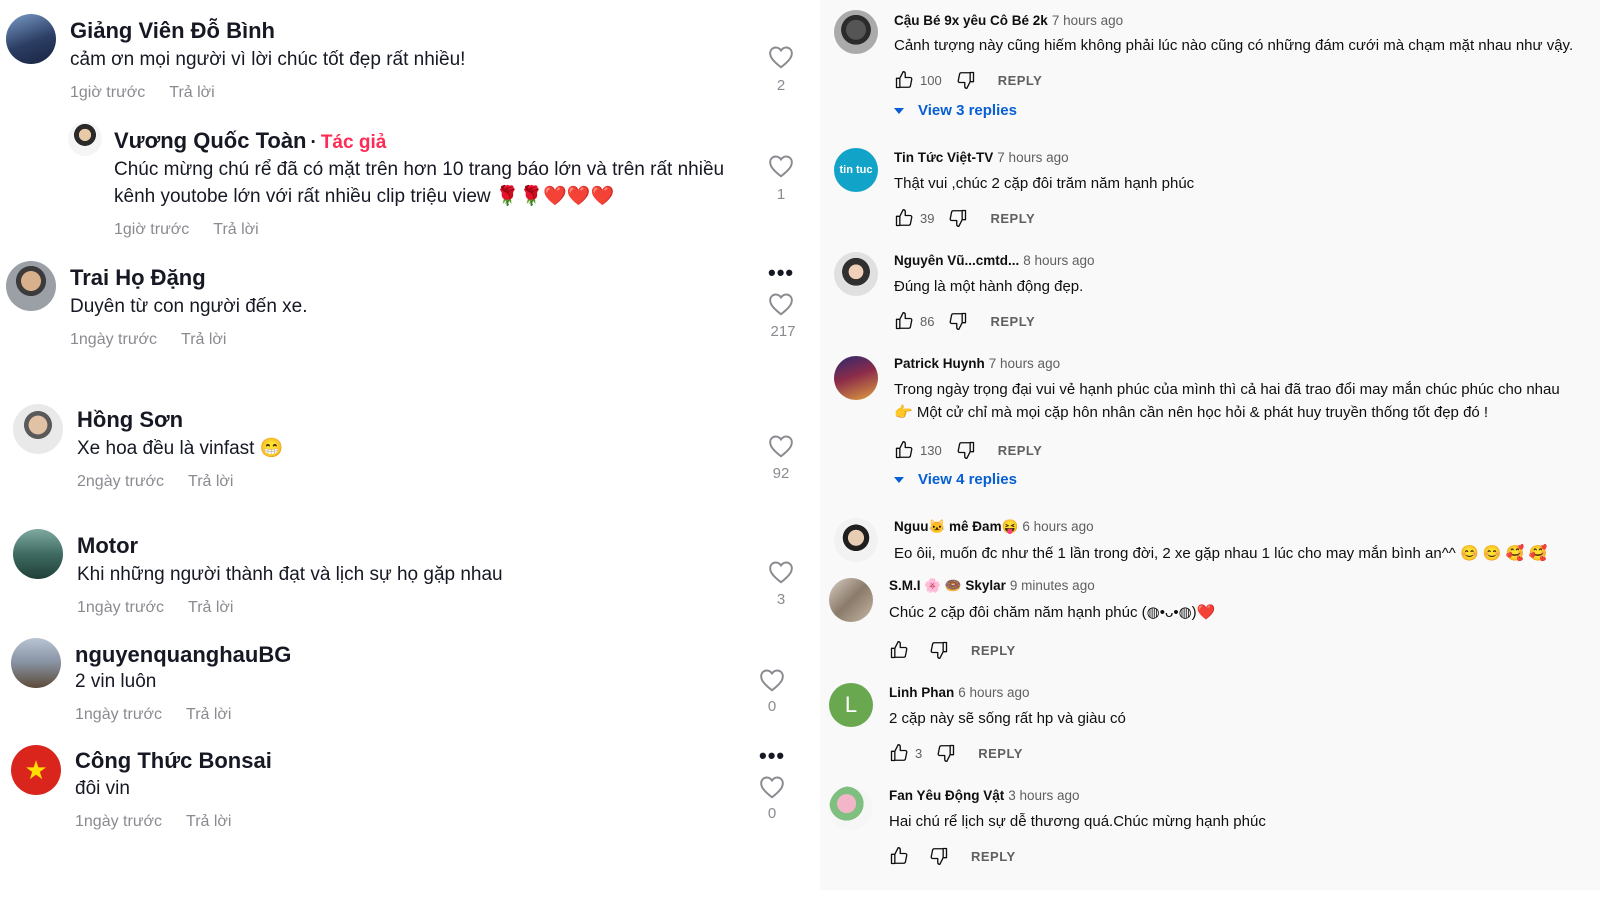 Image resolution: width=1600 pixels, height=900 pixels. Describe the element at coordinates (956, 526) in the screenshot. I see `comment-author: Nguu🐱 mê Đam😝` at that location.